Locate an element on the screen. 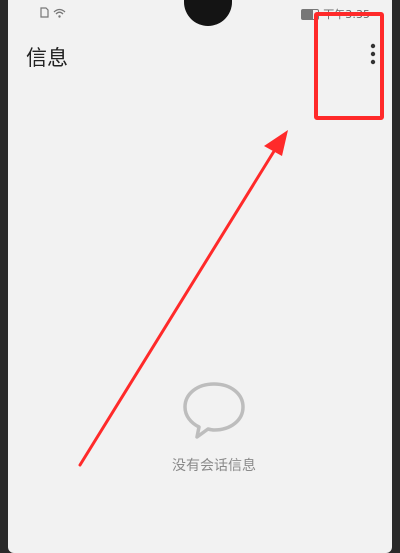 Image resolution: width=400 pixels, height=553 pixels. status-icons-right: 下午3:35 is located at coordinates (335, 14).